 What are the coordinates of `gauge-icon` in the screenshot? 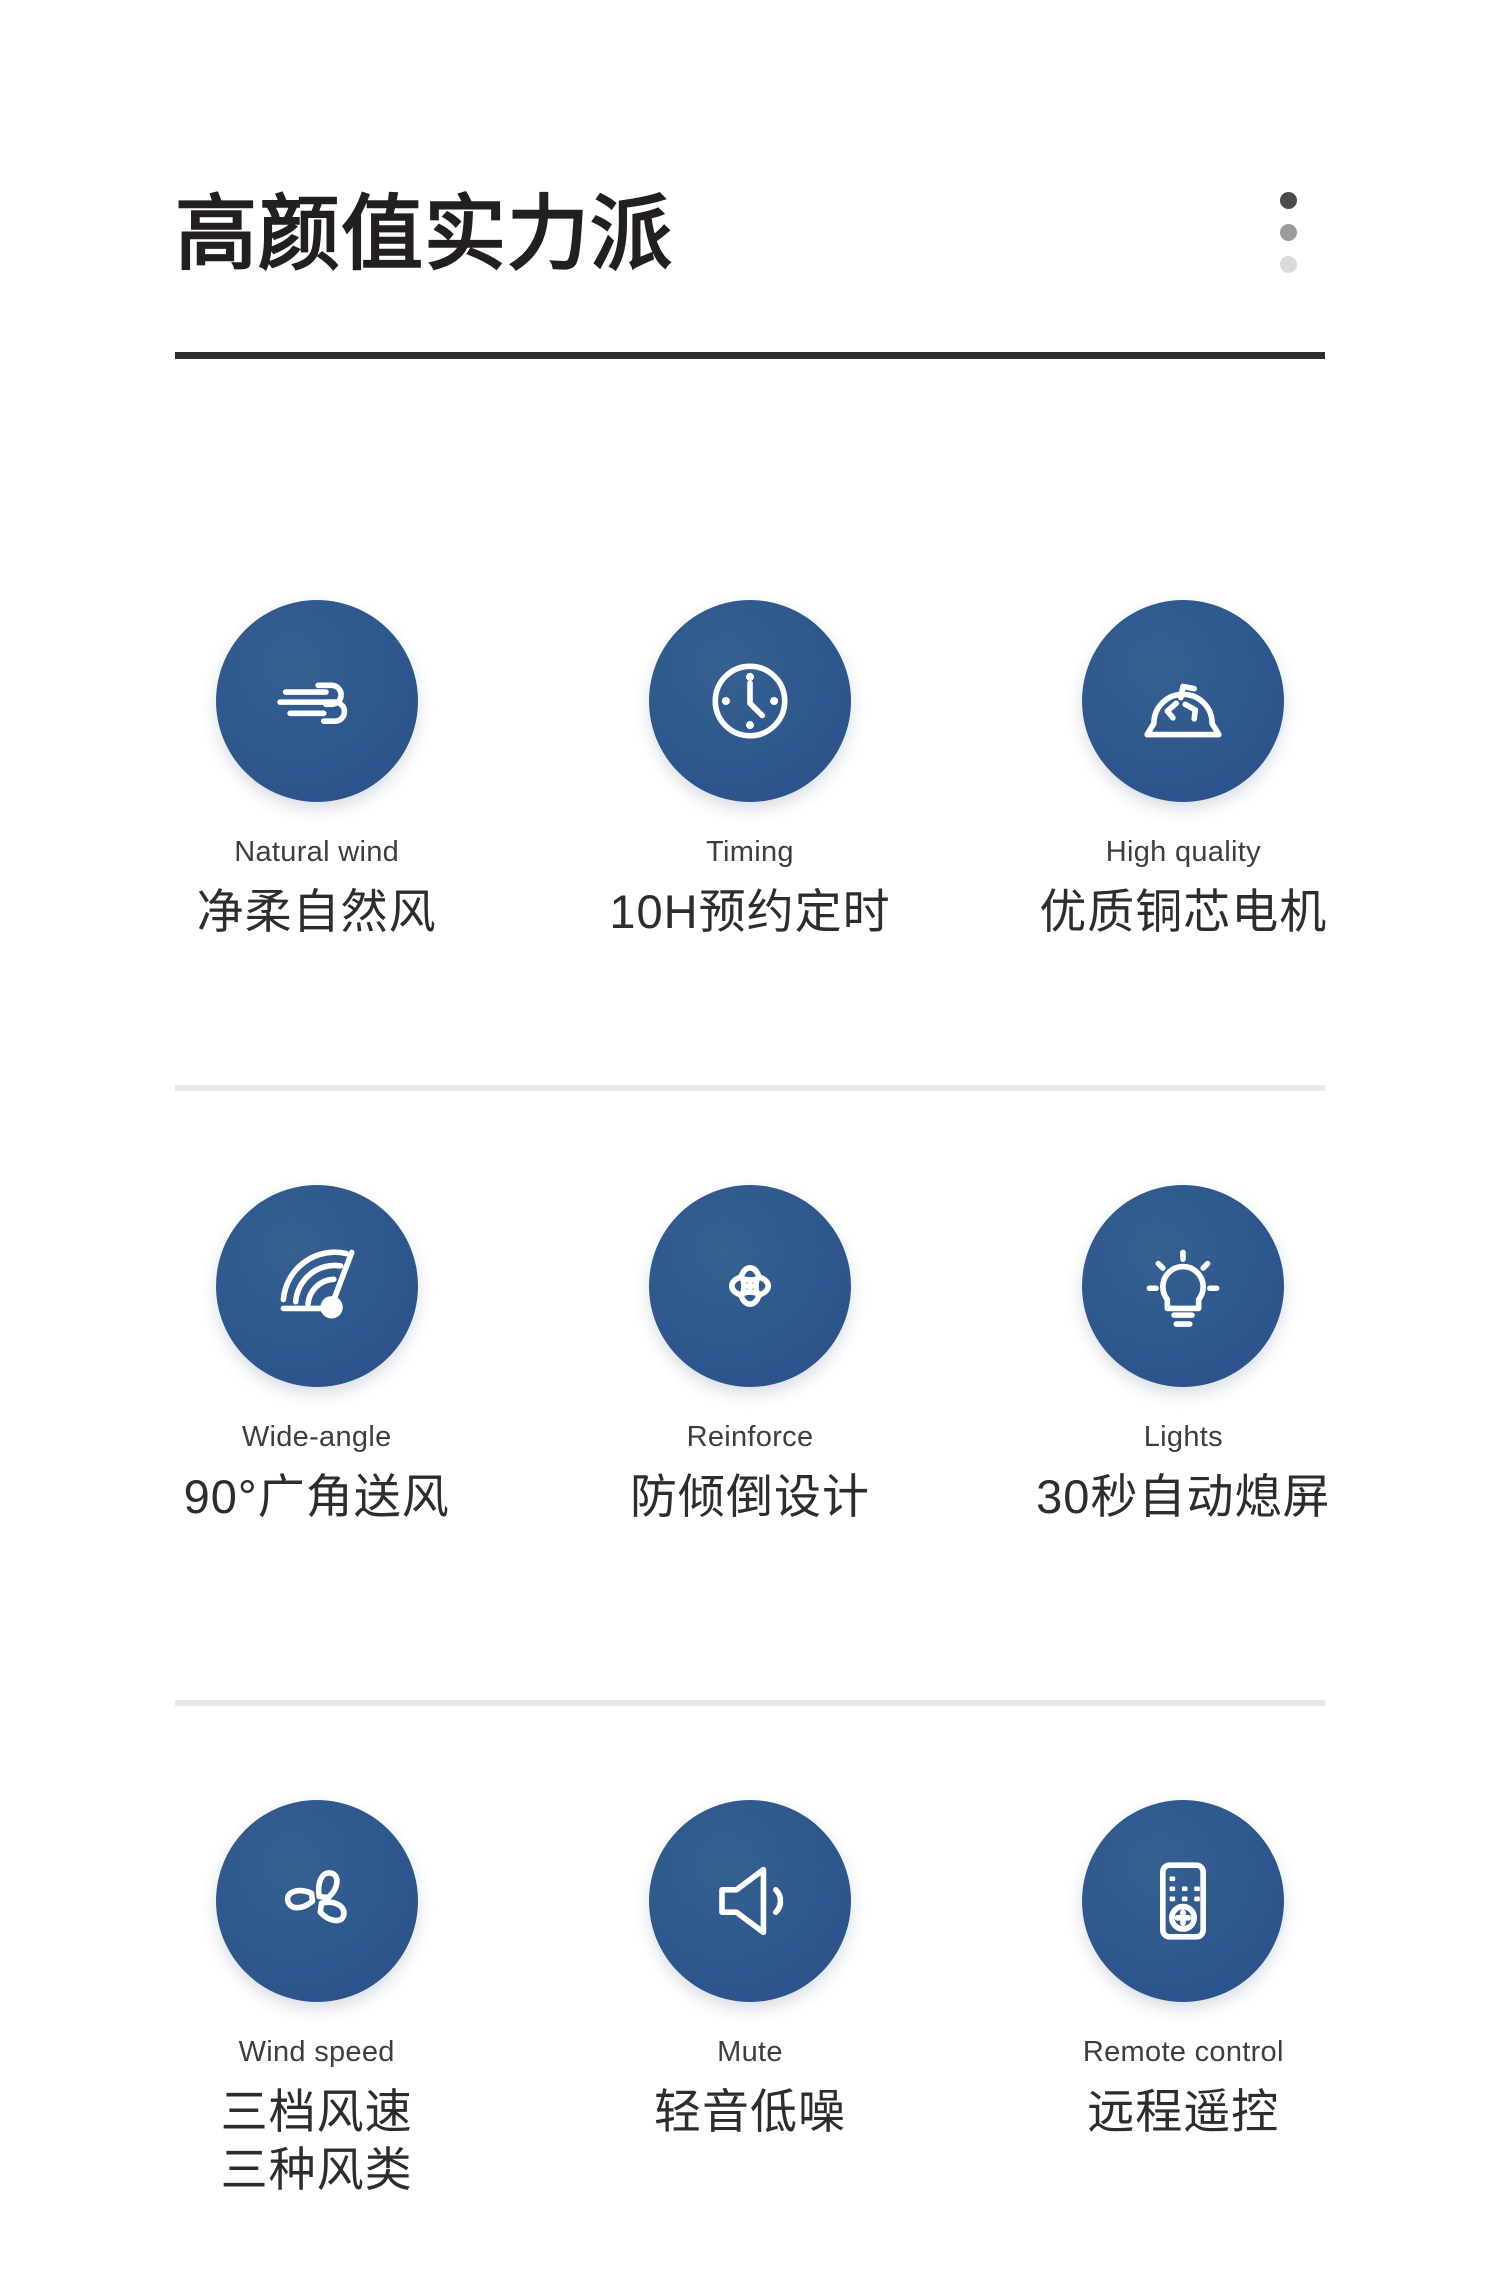 It's located at (317, 1284).